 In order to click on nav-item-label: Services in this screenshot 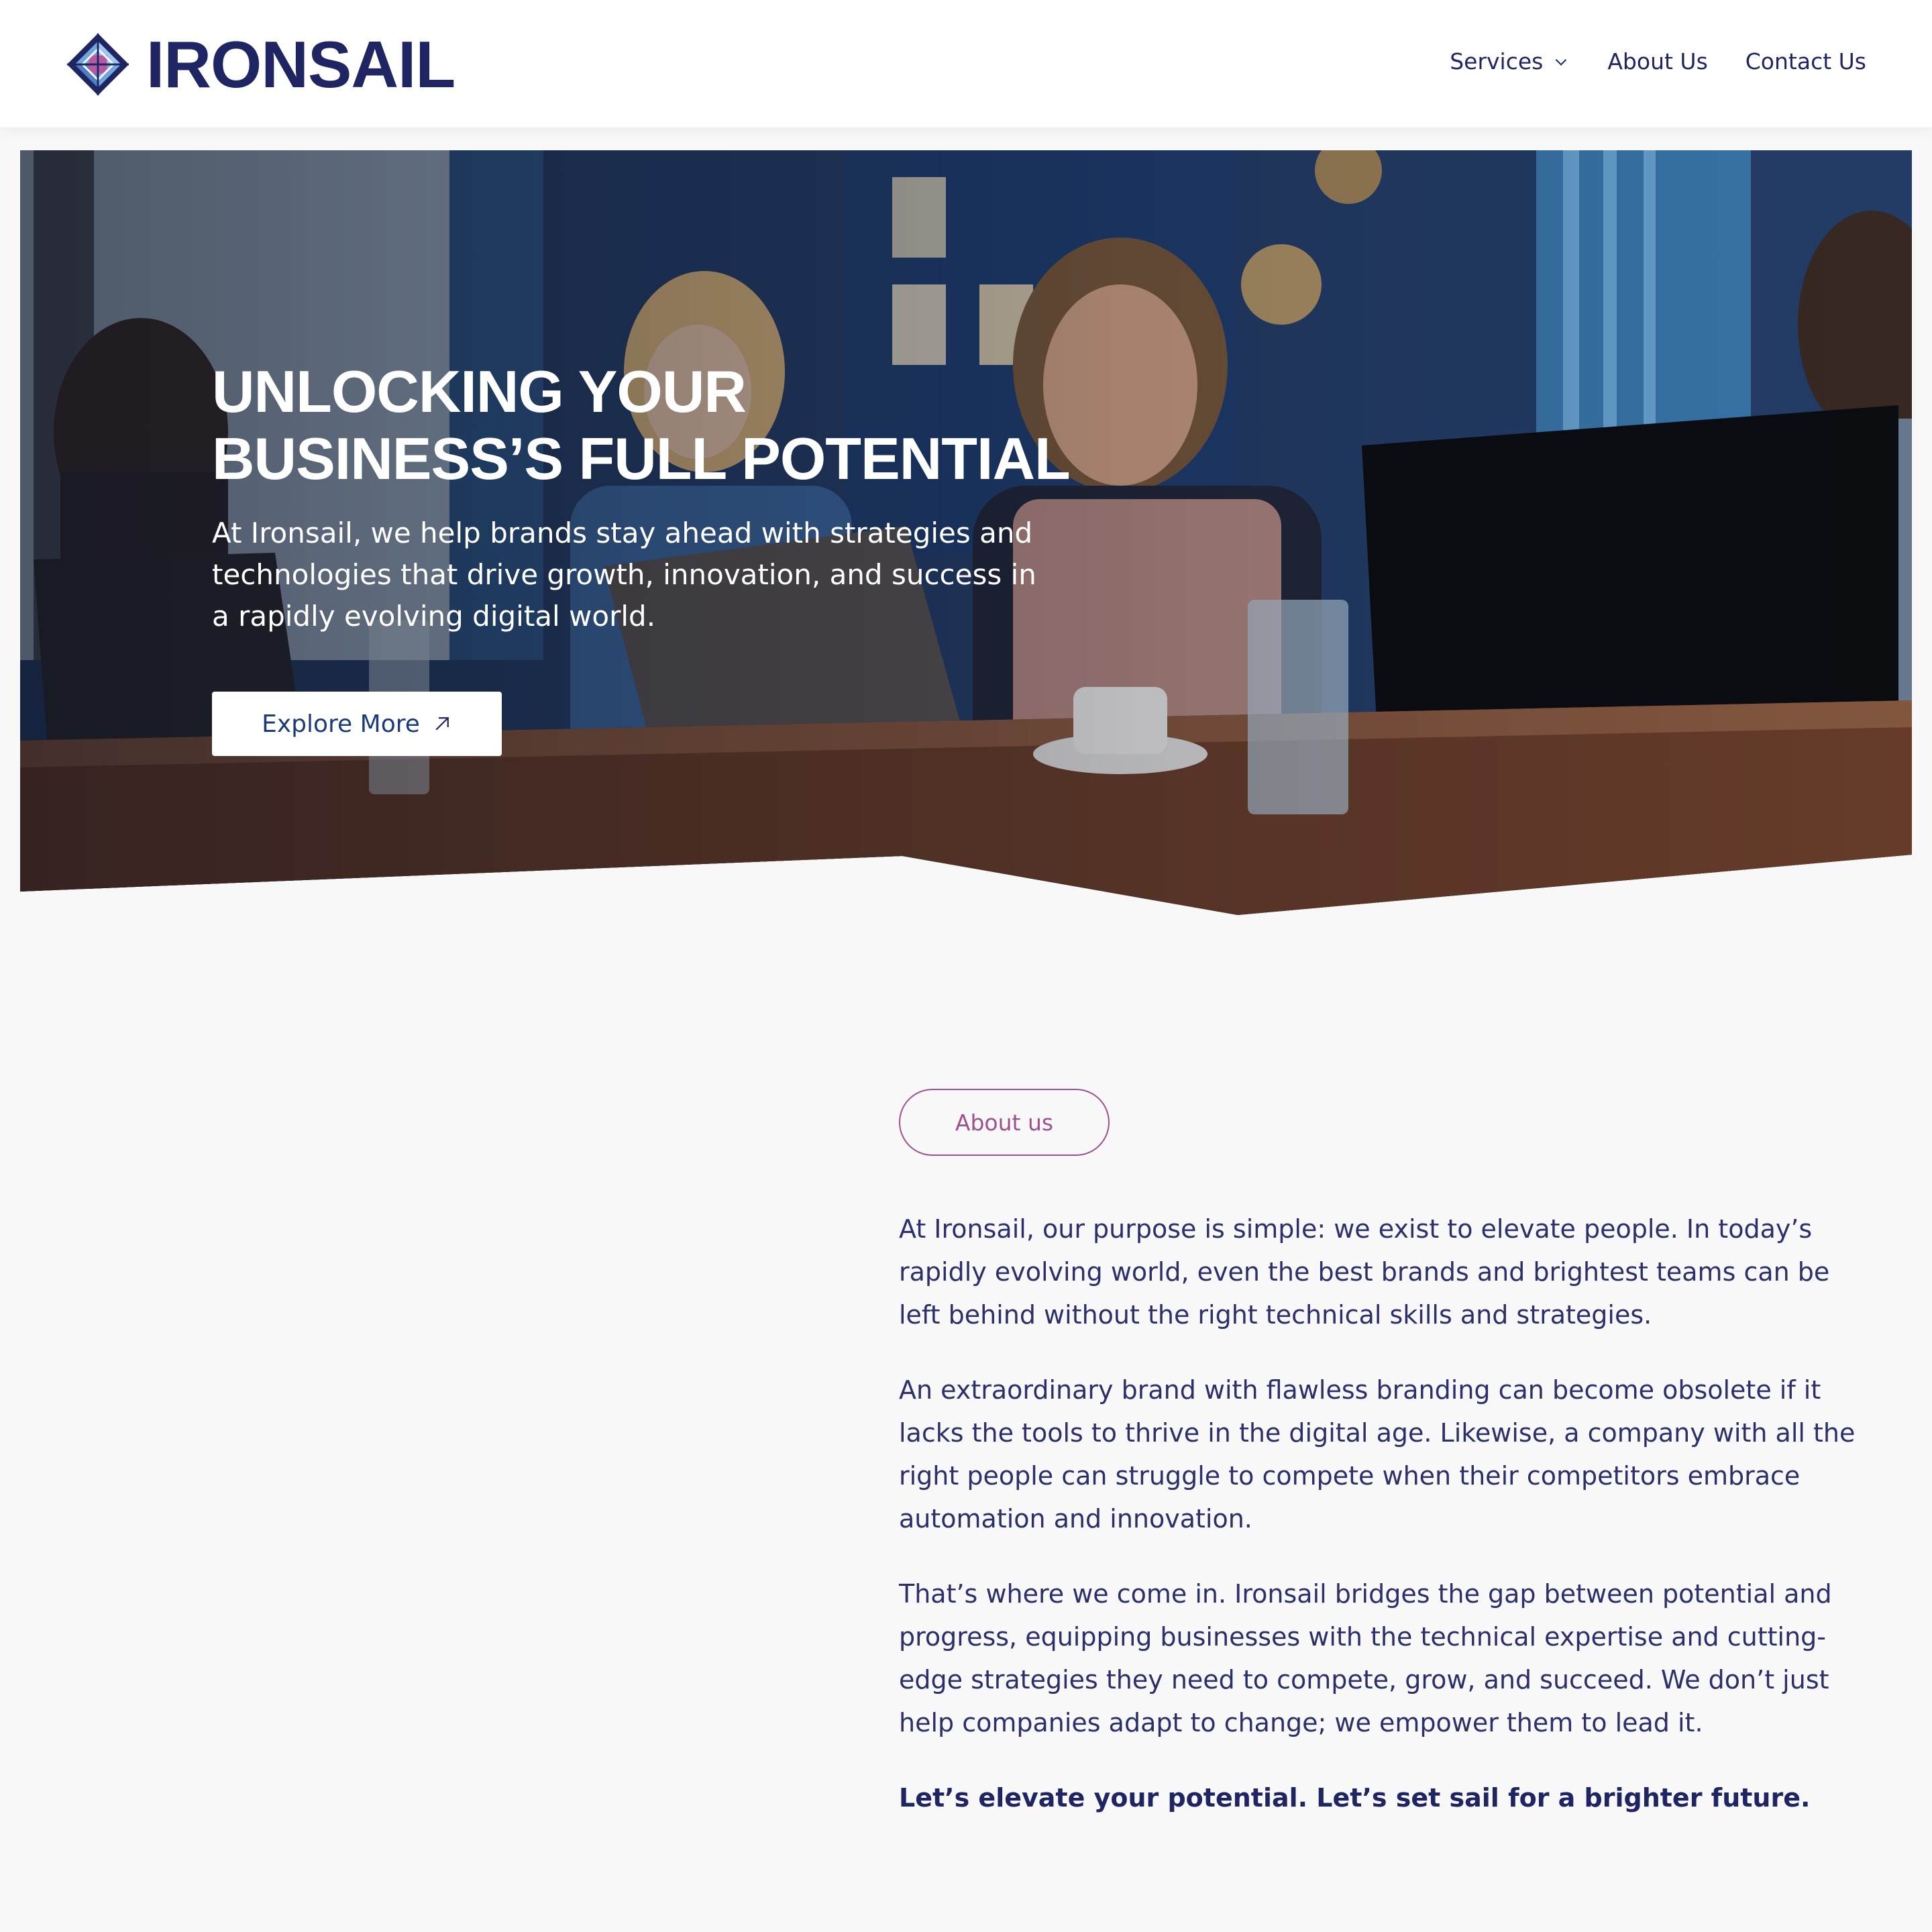, I will do `click(1497, 61)`.